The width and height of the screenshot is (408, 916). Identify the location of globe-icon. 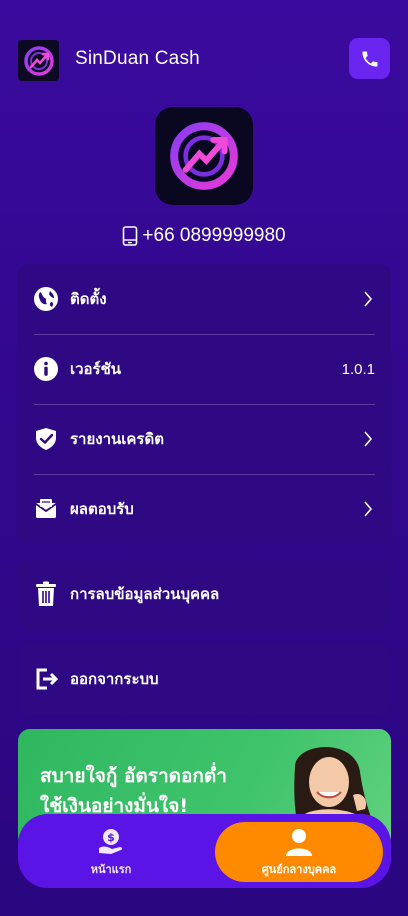
(46, 299).